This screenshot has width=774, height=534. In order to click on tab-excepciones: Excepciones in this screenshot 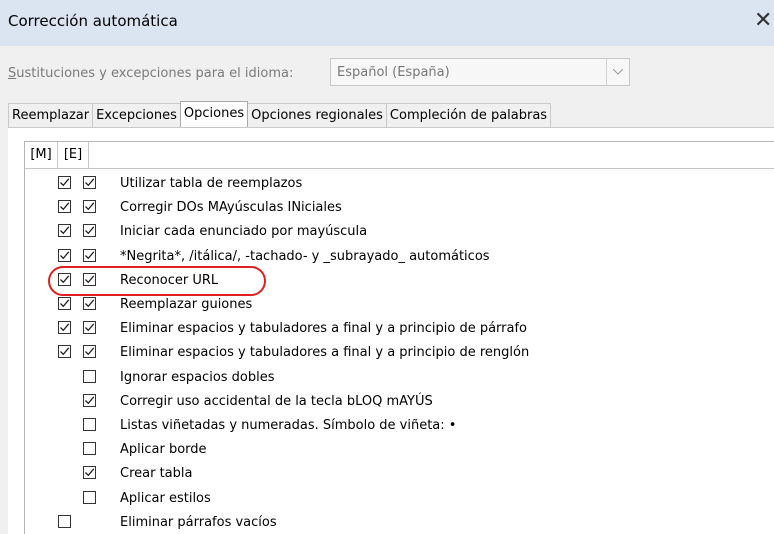, I will do `click(136, 115)`.